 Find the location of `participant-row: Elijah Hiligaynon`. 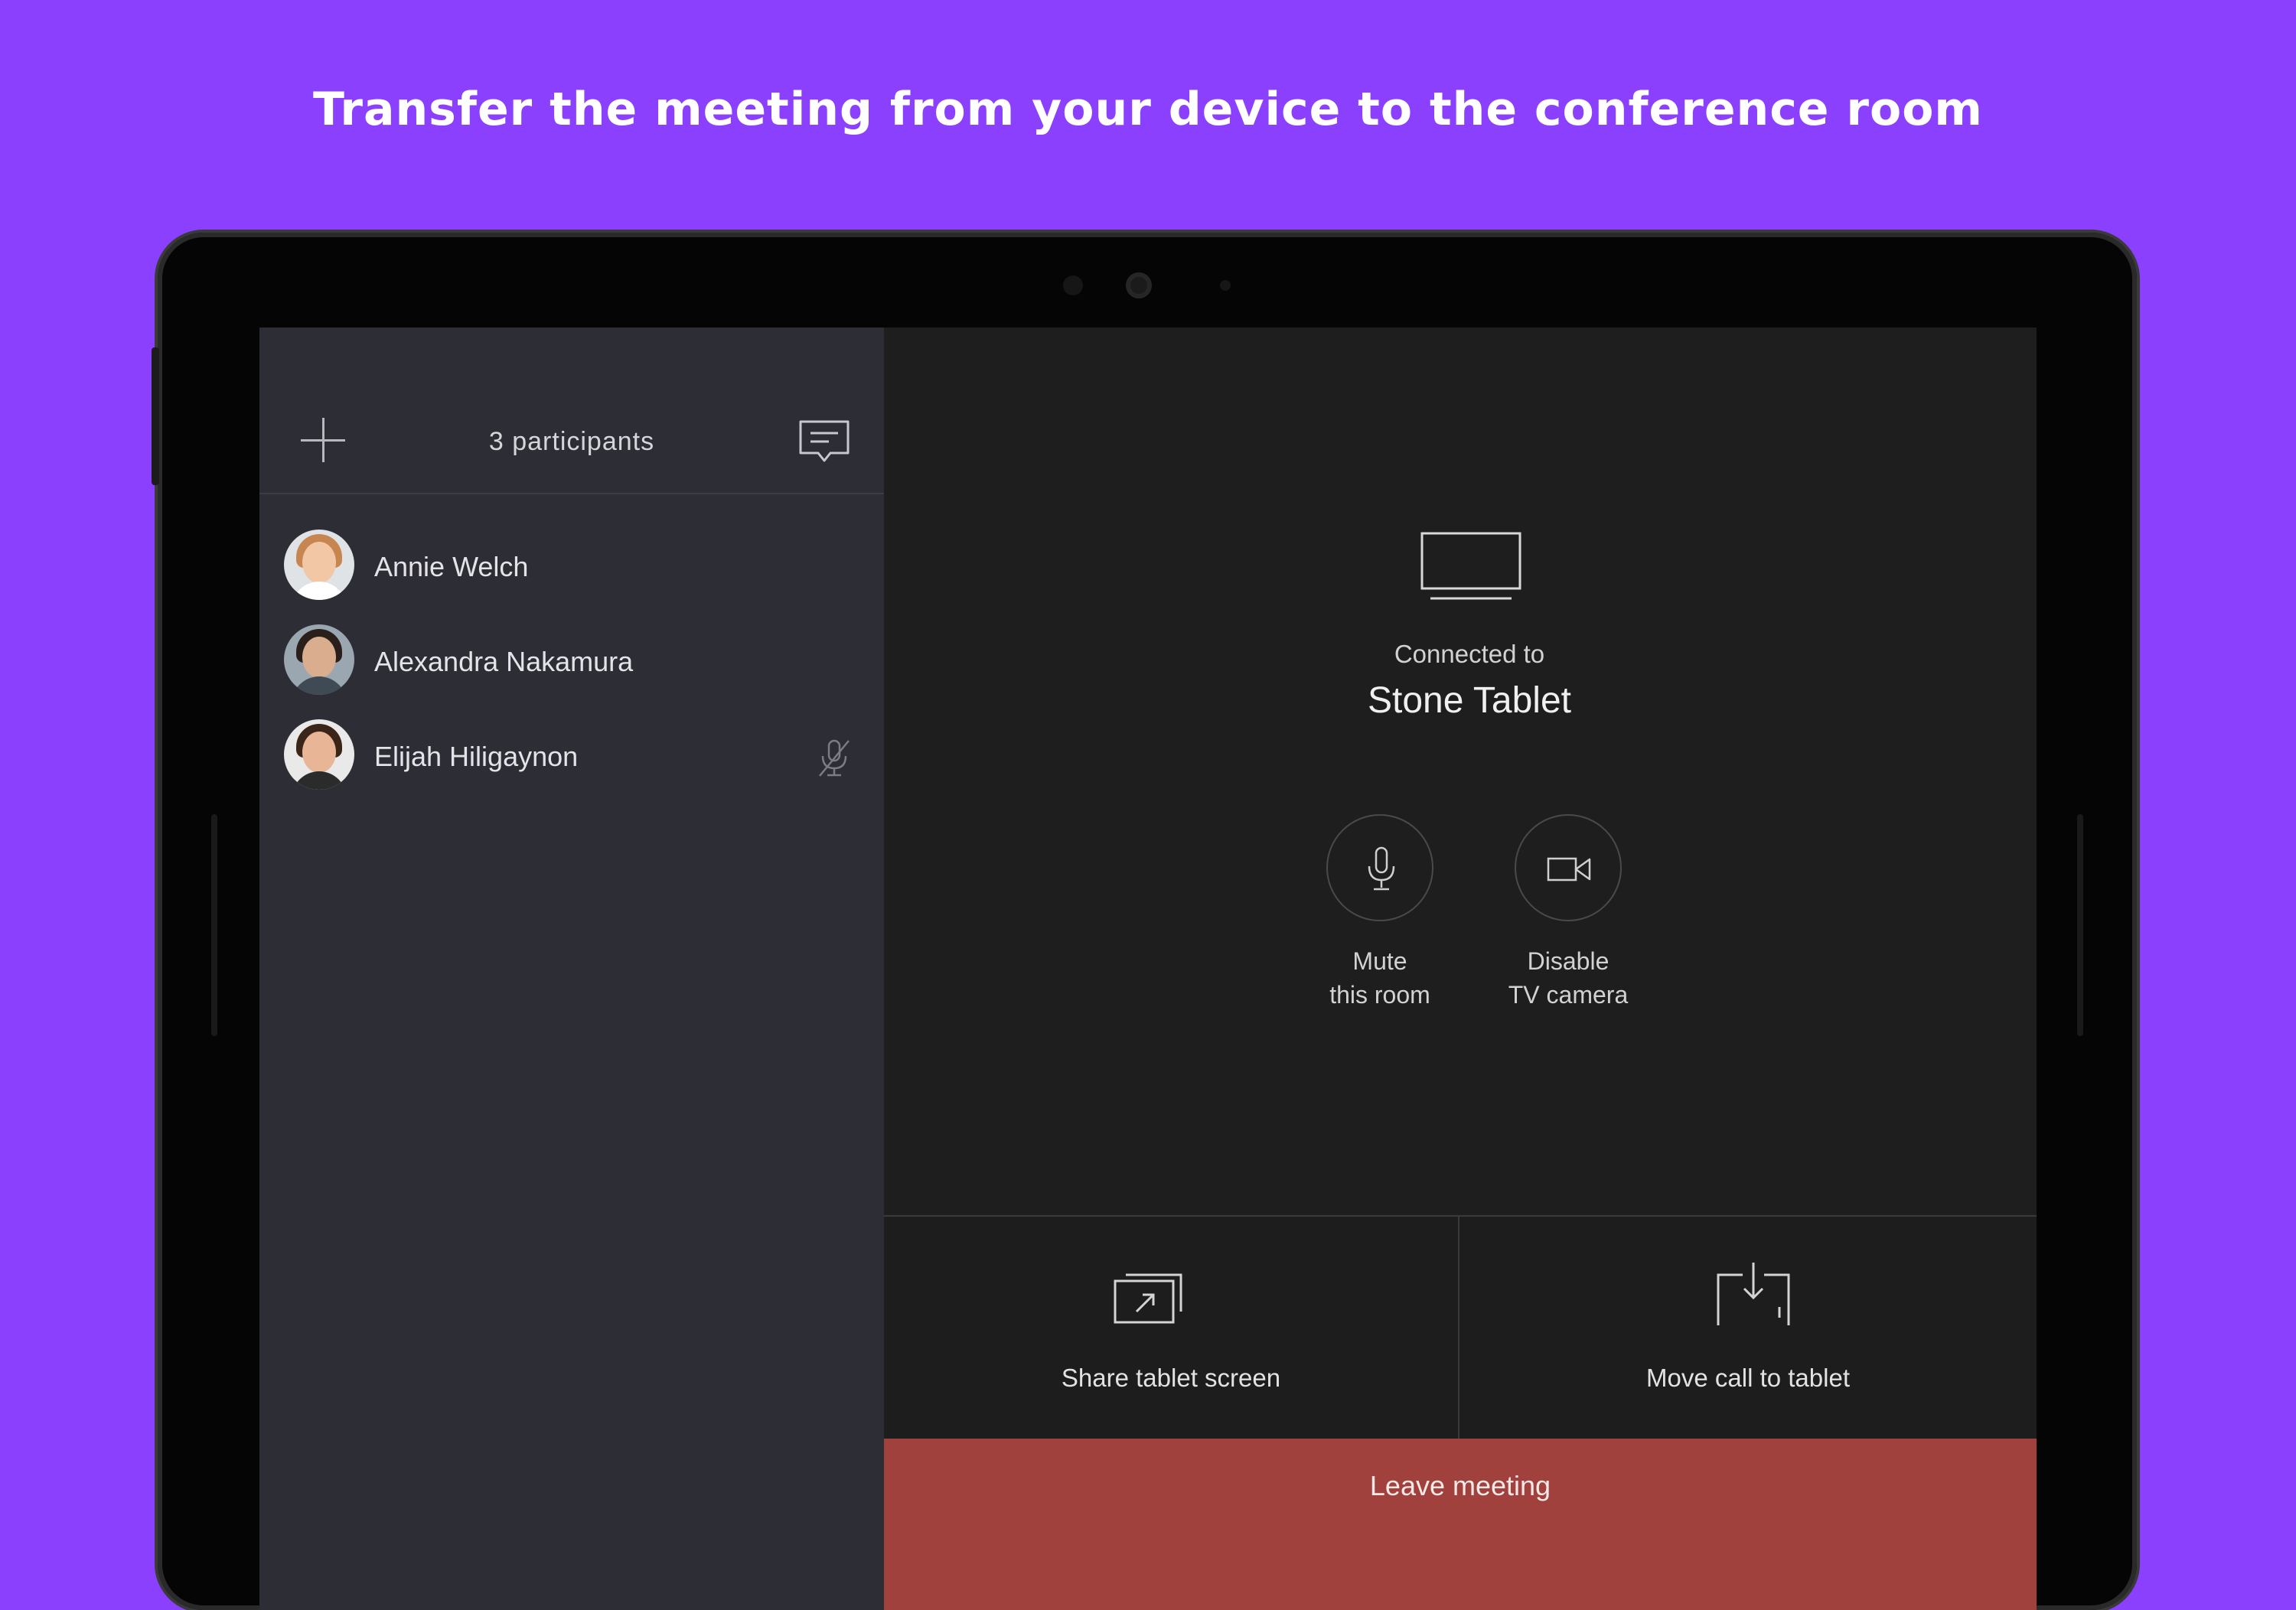

participant-row: Elijah Hiligaynon is located at coordinates (571, 756).